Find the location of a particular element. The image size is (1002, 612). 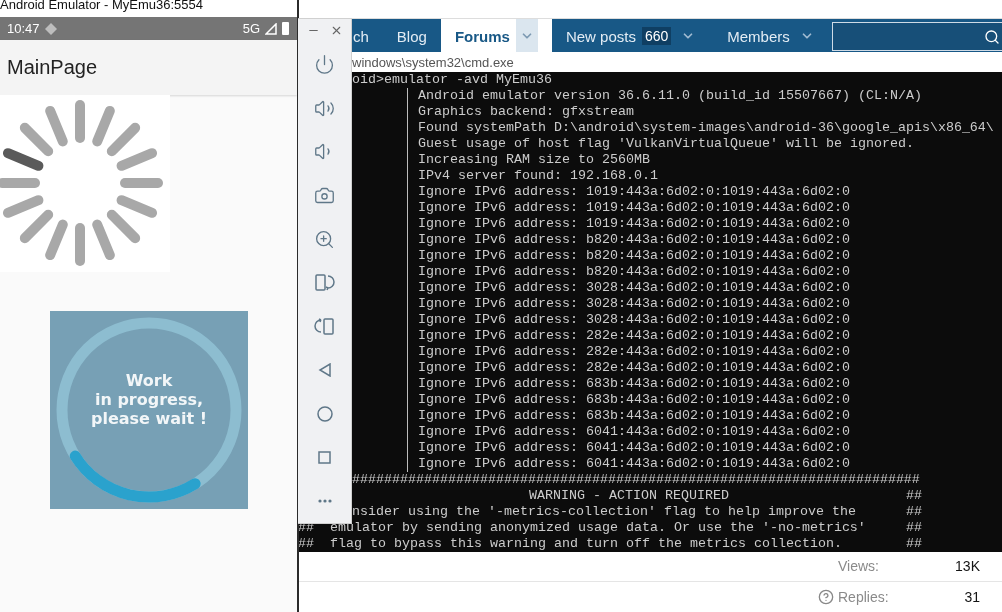

stat-value: 13K is located at coordinates (967, 566).